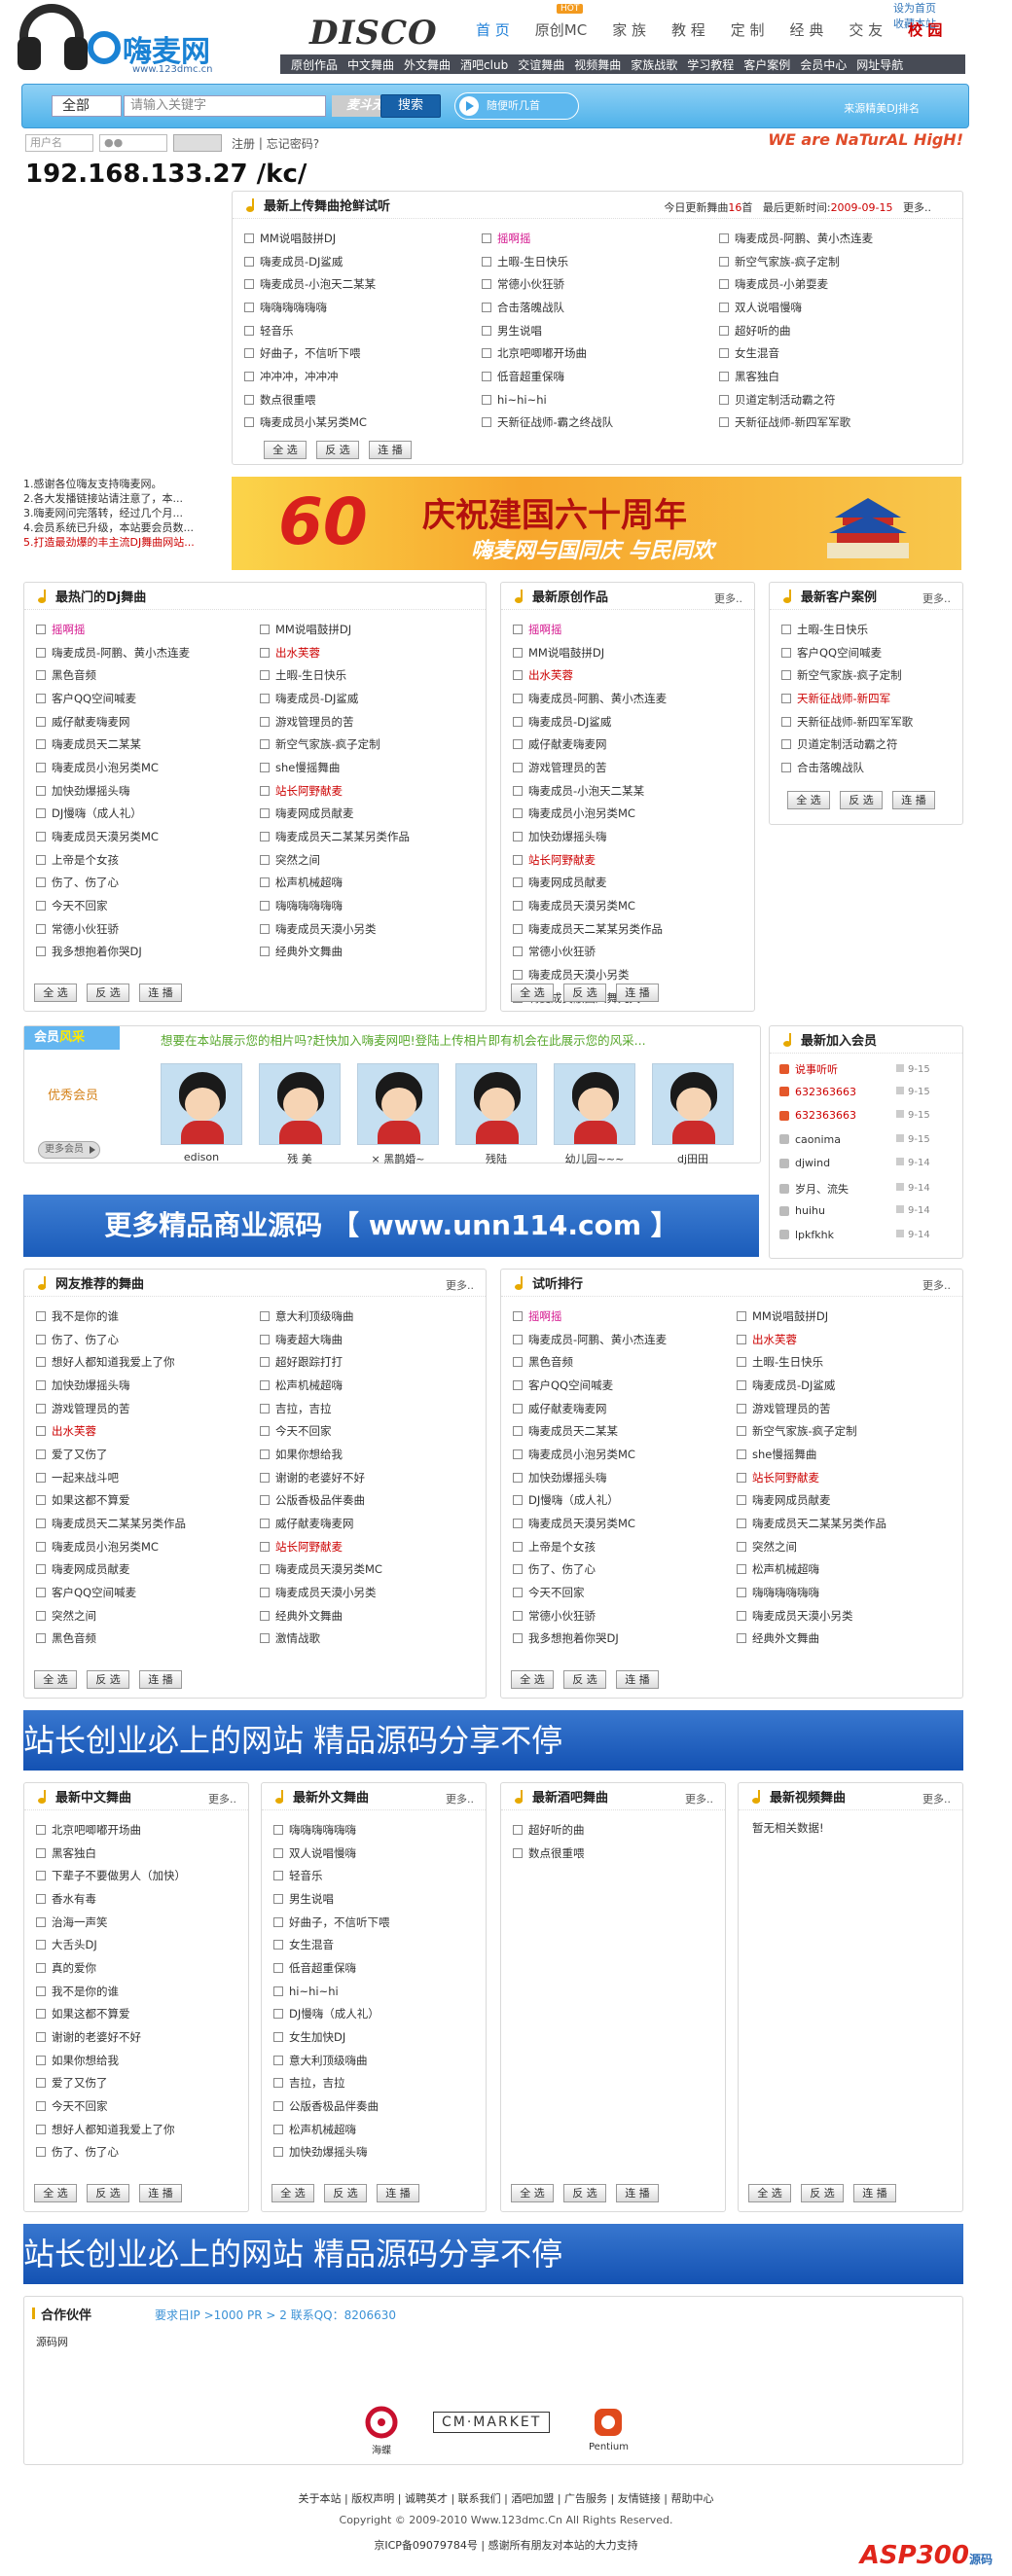 This screenshot has width=1012, height=2576. What do you see at coordinates (819, 1523) in the screenshot?
I see `song-title: 嗨麦成员天二某某另类作品` at bounding box center [819, 1523].